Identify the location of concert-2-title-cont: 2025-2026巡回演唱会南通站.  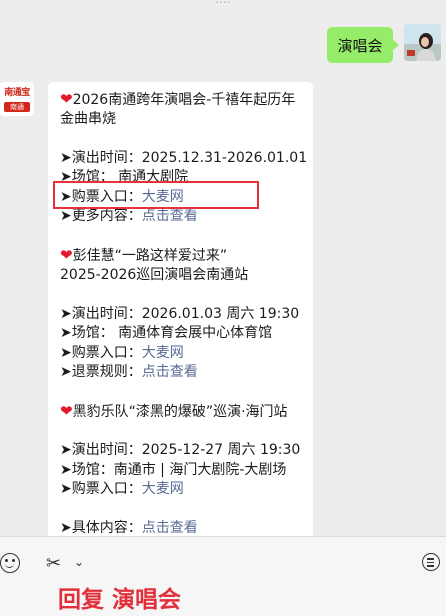
(154, 274).